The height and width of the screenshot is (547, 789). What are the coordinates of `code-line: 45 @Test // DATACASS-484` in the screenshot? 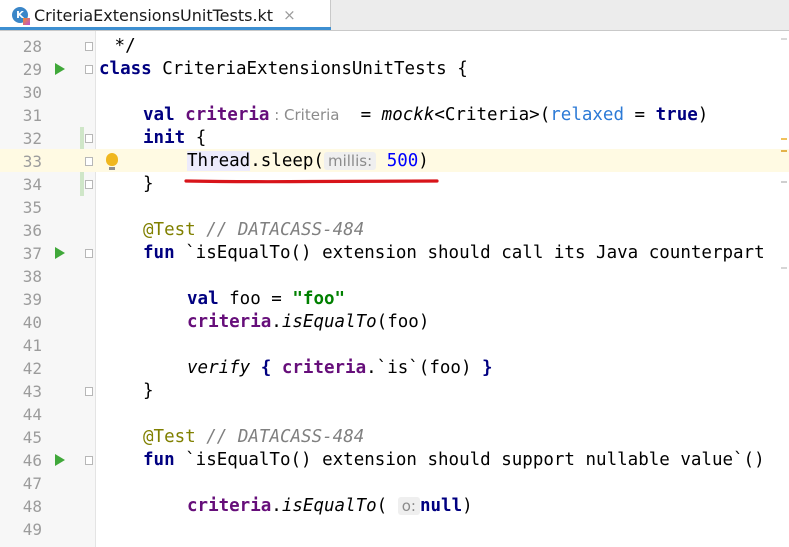 It's located at (394, 437).